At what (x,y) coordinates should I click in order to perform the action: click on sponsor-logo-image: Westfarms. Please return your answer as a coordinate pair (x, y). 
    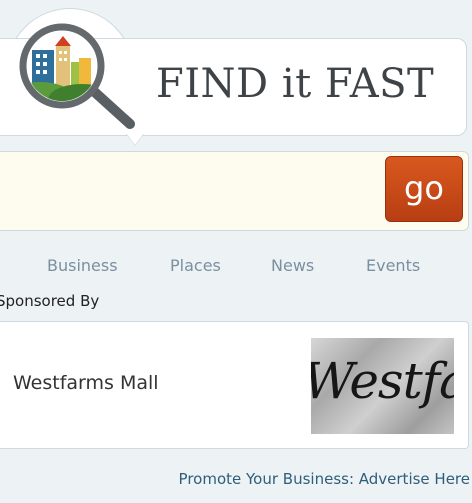
    Looking at the image, I should click on (382, 386).